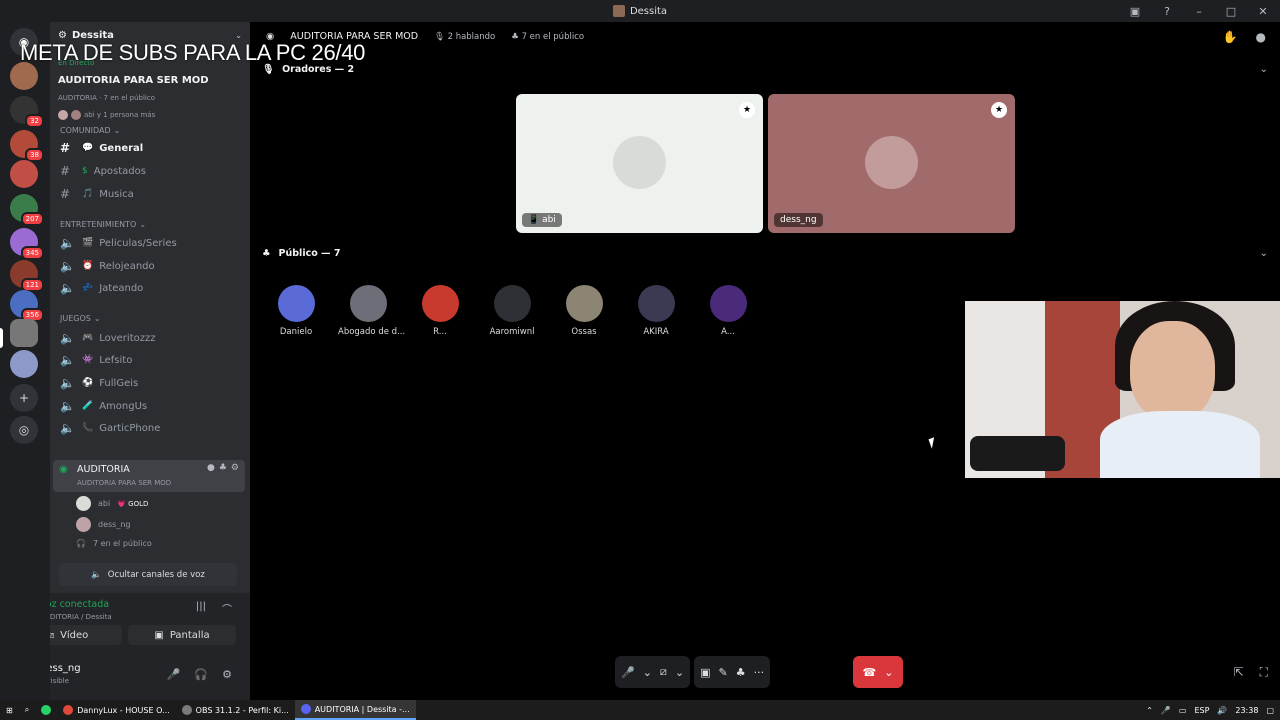 This screenshot has width=1280, height=720. I want to click on video-button: ⧄ Vídeo, so click(86, 635).